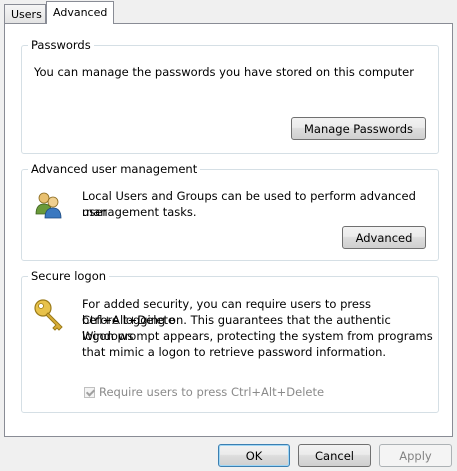  I want to click on require-ctrl-alt-delete-checkbox, so click(89, 392).